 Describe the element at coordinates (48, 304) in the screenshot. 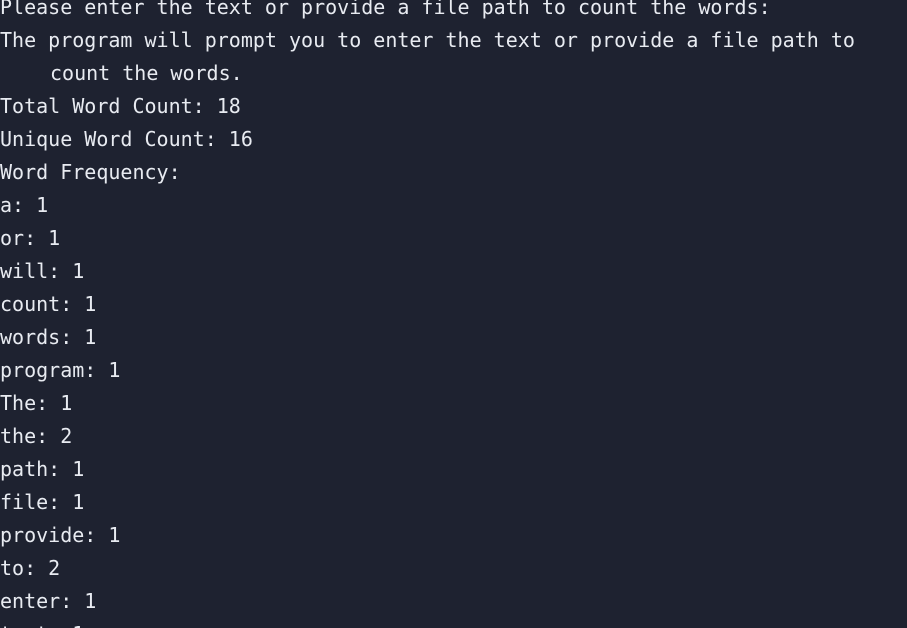

I see `frequency-entry: count: 1` at that location.